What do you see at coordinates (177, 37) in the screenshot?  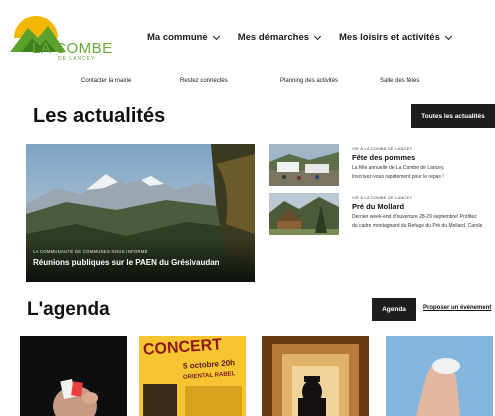 I see `nav-label: Ma commune` at bounding box center [177, 37].